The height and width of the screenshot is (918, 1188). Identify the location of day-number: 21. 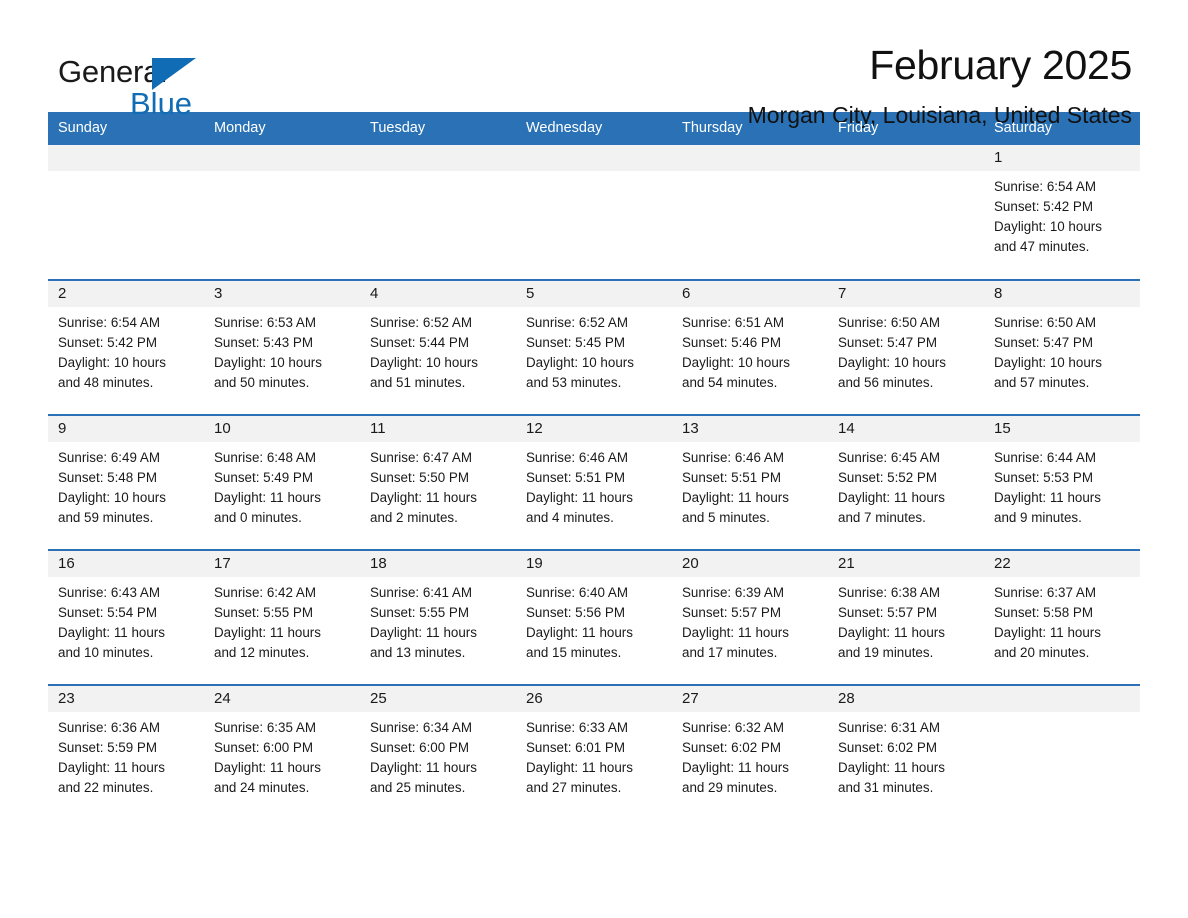
(906, 564).